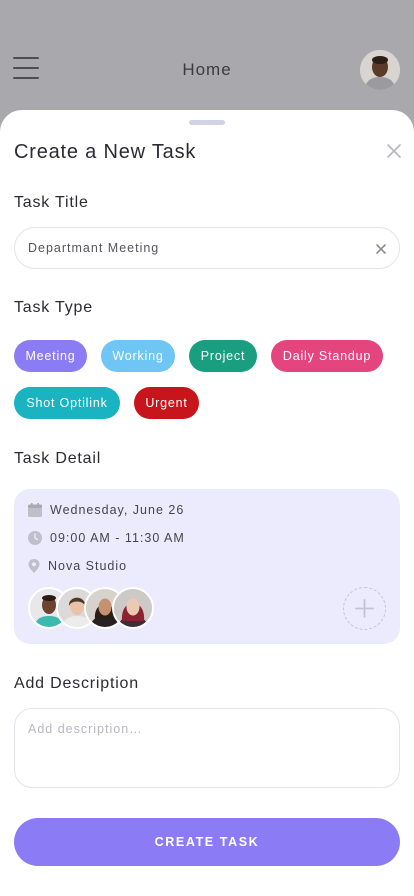 This screenshot has width=414, height=896. What do you see at coordinates (193, 248) in the screenshot?
I see `task-title-input` at bounding box center [193, 248].